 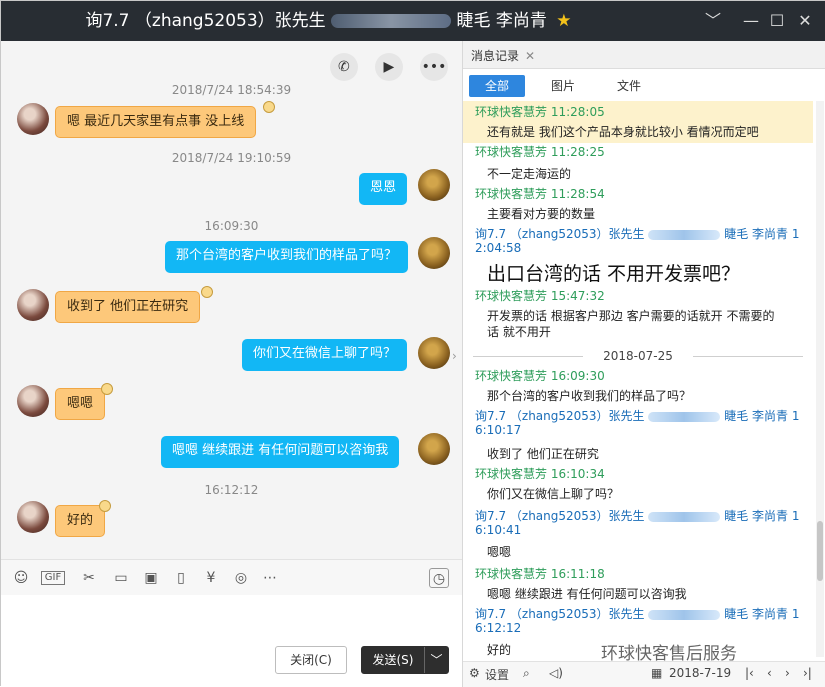 I want to click on minimize-button: —, so click(x=751, y=21).